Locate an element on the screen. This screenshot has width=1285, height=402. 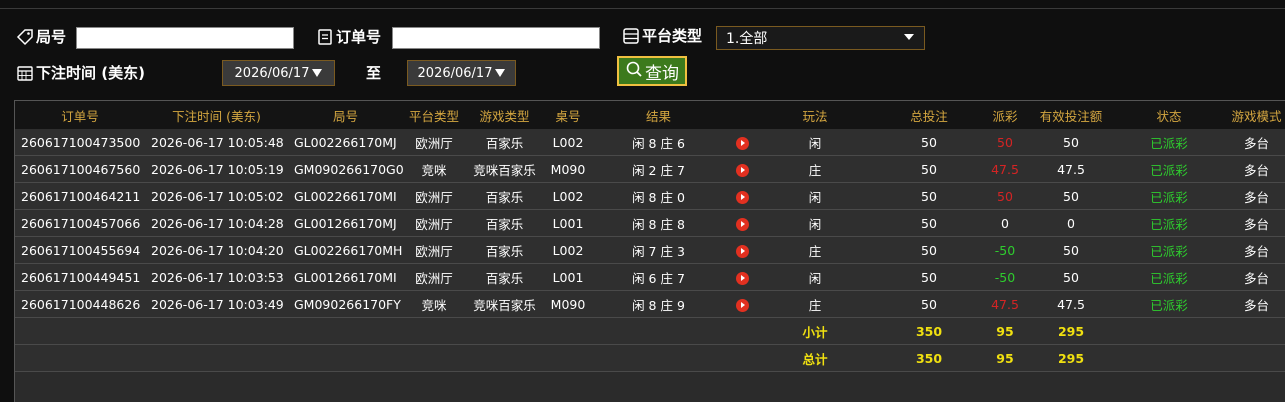
cell-order: 260617100457066 is located at coordinates (80, 223).